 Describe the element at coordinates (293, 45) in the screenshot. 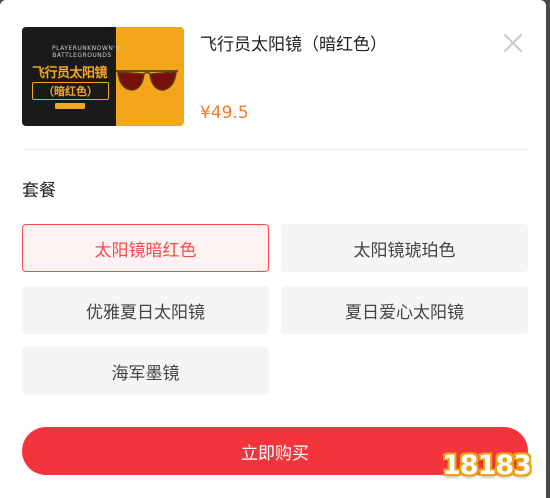

I see `product-title: 飞行员太阳镜（暗红色）` at that location.